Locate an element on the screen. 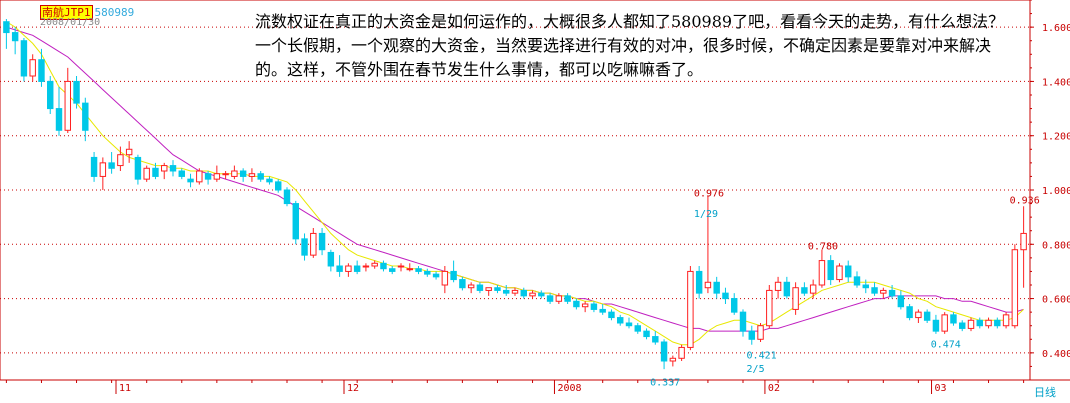 Image resolution: width=1070 pixels, height=403 pixels. x-tick-label: 11 is located at coordinates (125, 388).